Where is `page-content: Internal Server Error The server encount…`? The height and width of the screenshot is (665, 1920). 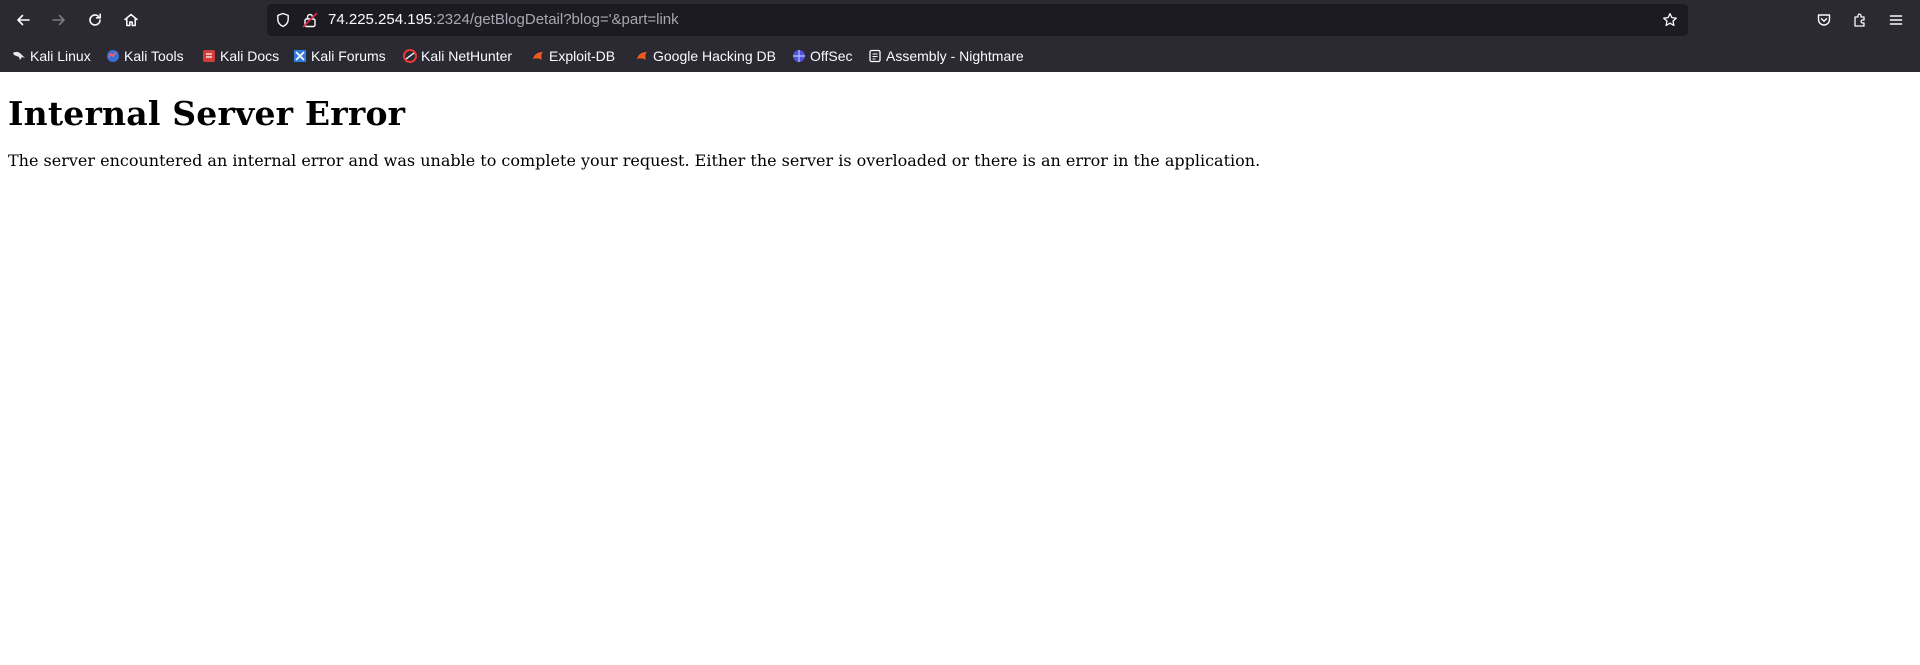 page-content: Internal Server Error The server encount… is located at coordinates (960, 133).